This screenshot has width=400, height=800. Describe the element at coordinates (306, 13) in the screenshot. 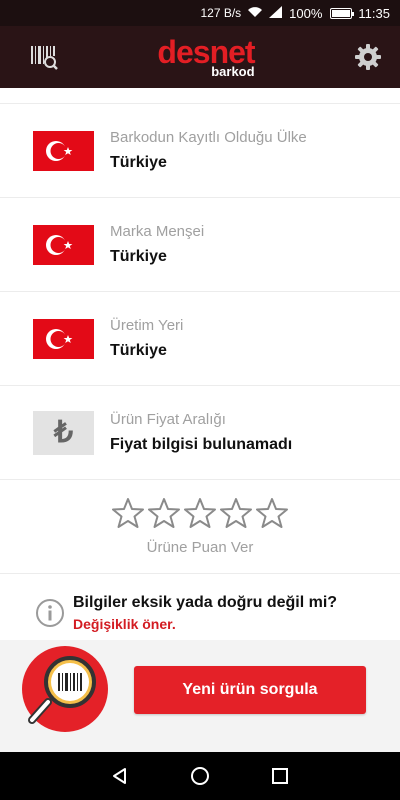

I see `battery-percent: 100%` at that location.